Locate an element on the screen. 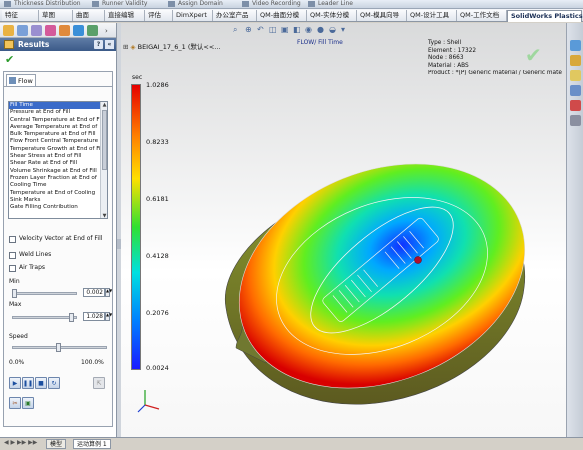 This screenshot has height=450, width=583. results-list-item: Volume Shrinkage at End of Fill is located at coordinates (55, 171).